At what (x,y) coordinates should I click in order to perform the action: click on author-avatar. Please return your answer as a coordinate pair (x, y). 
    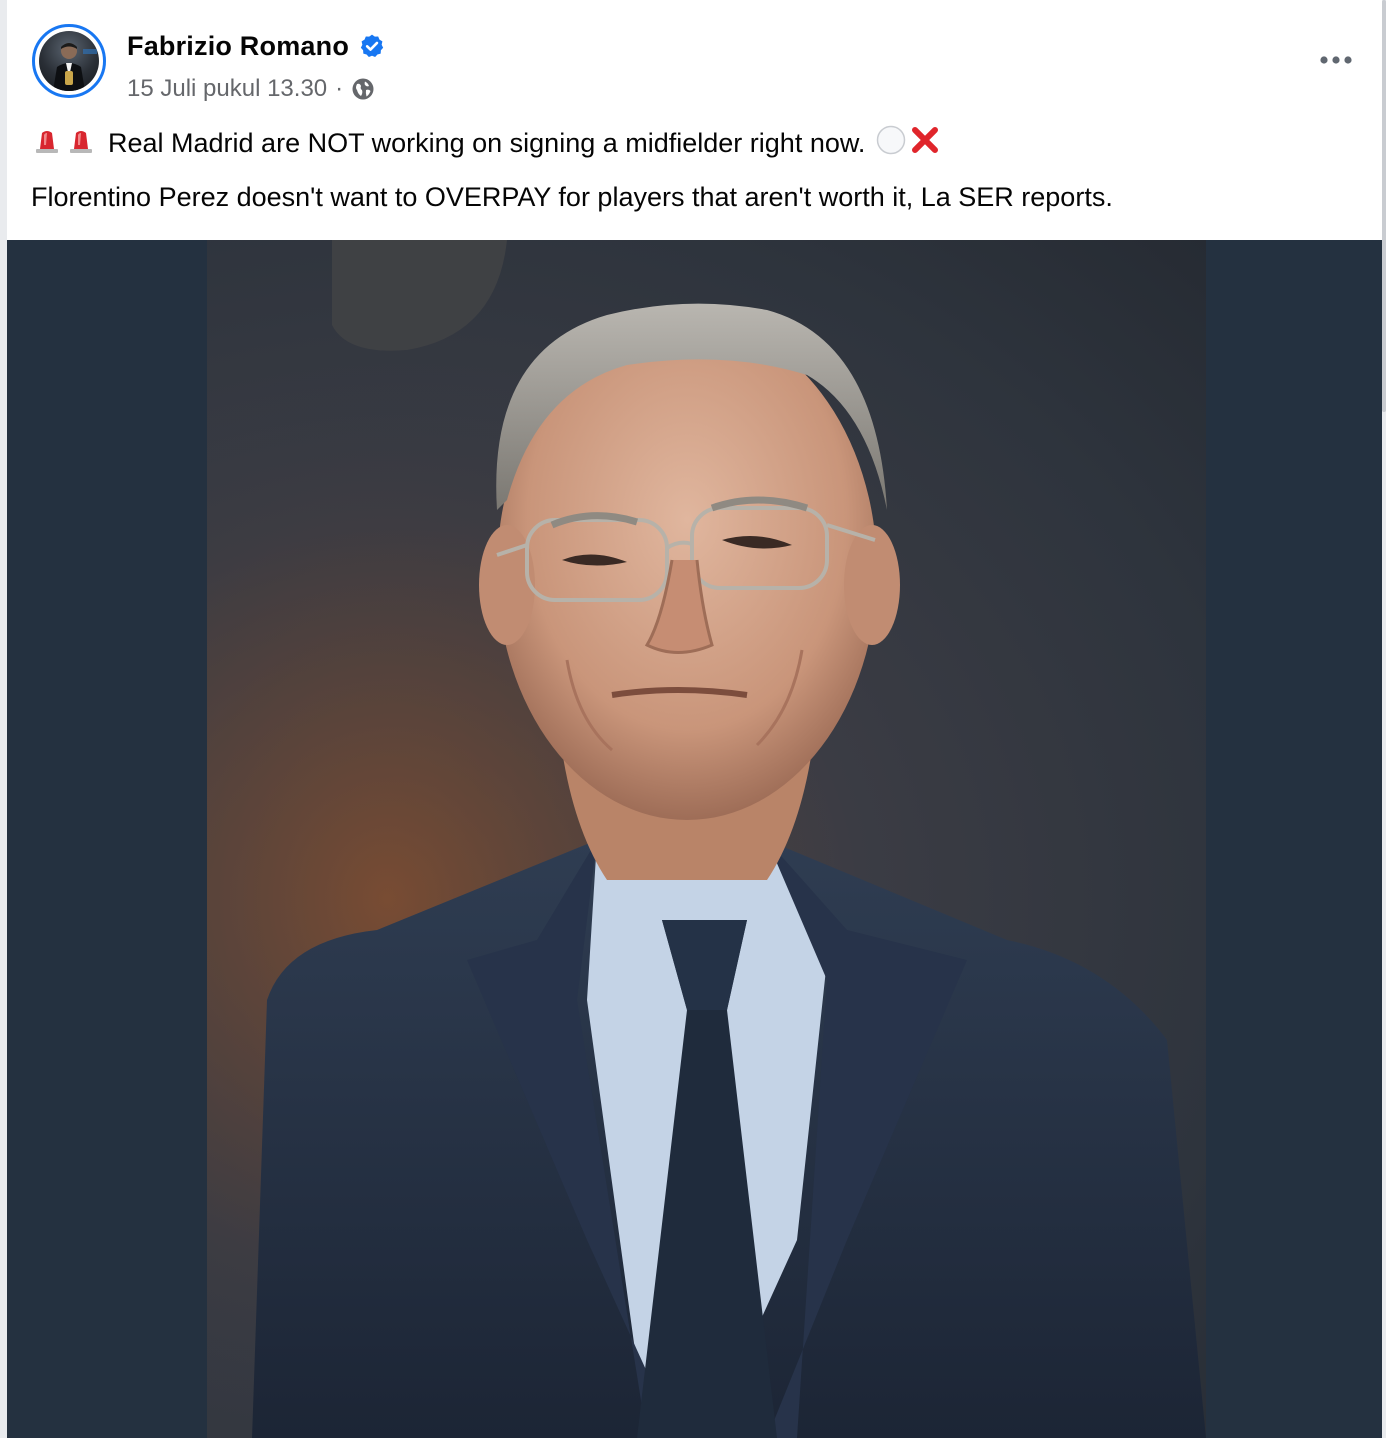
    Looking at the image, I should click on (69, 61).